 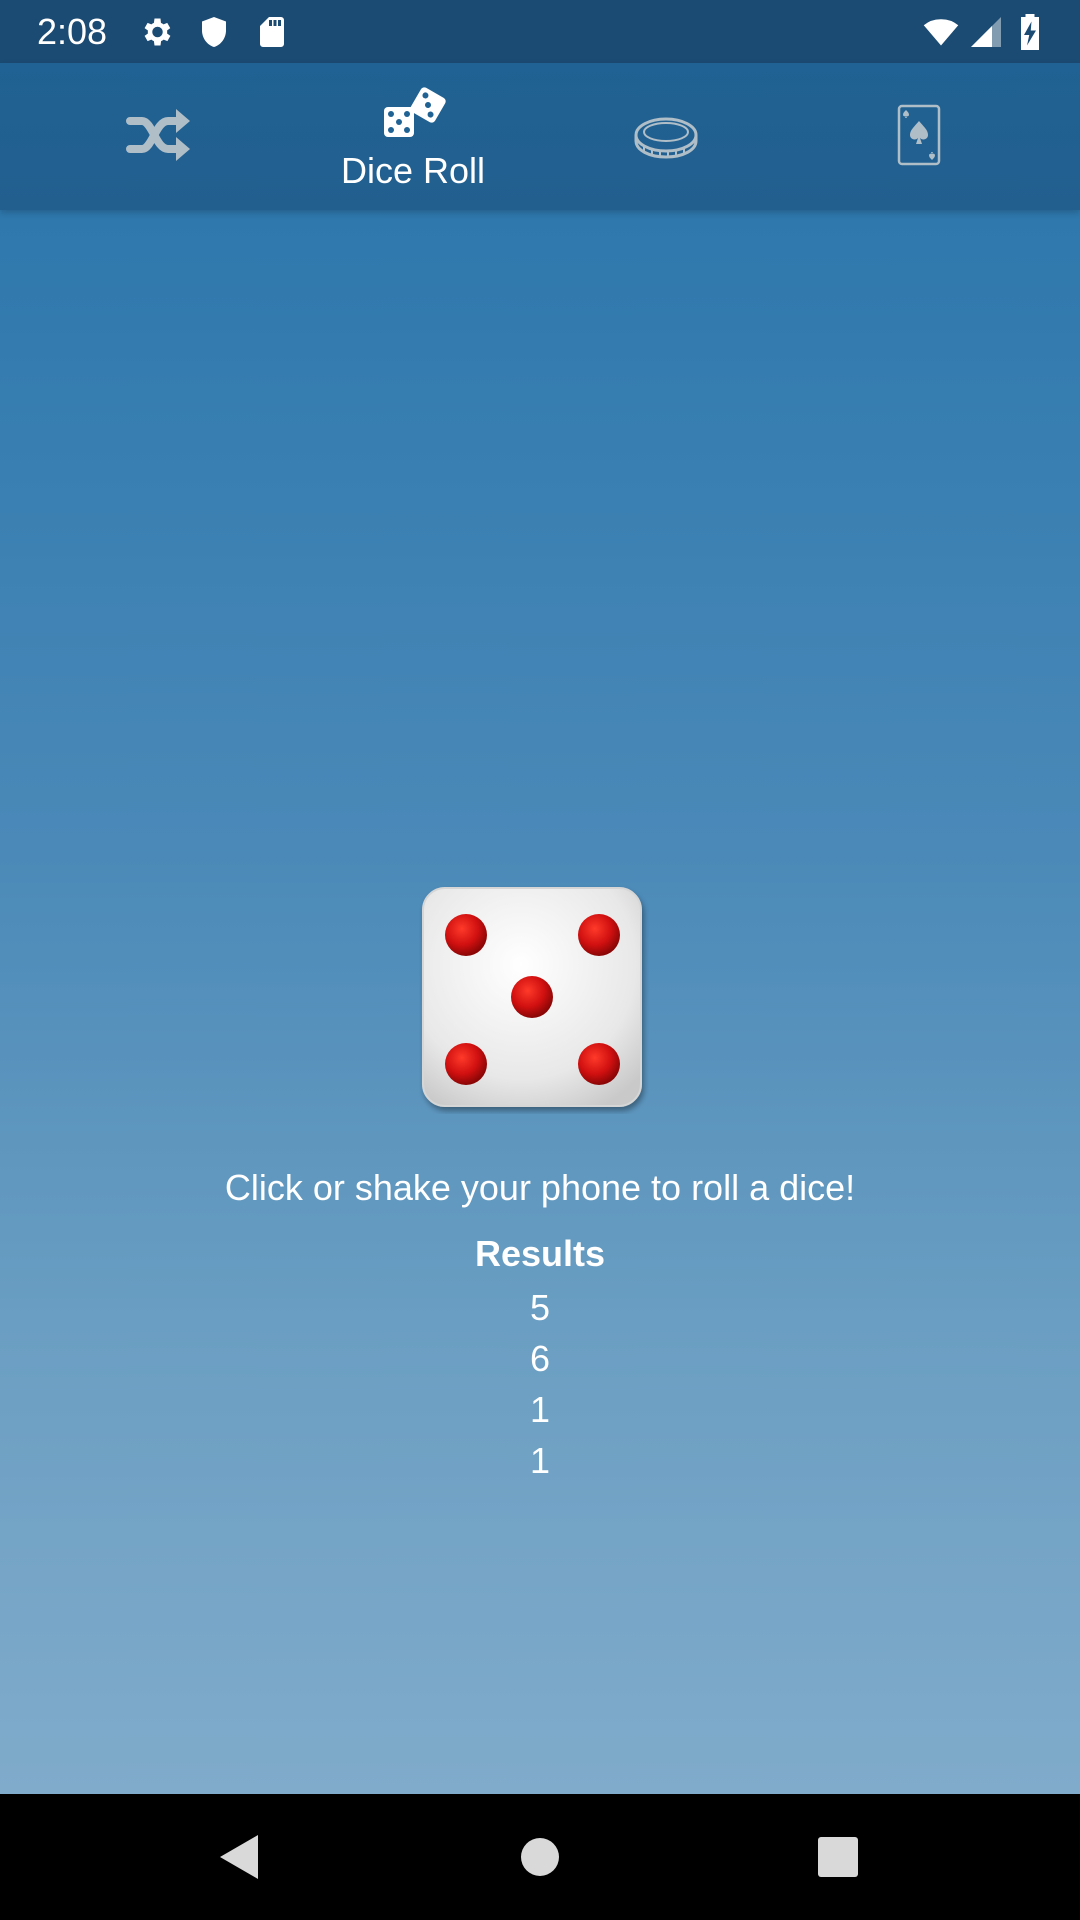 What do you see at coordinates (413, 170) in the screenshot?
I see `tab-label-dice-roll: Dice Roll` at bounding box center [413, 170].